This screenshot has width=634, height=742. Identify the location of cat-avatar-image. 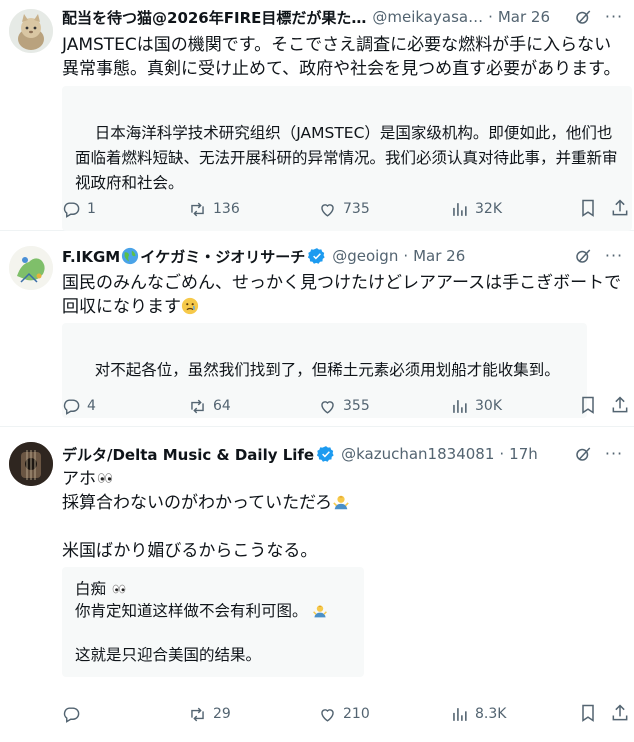
(31, 31).